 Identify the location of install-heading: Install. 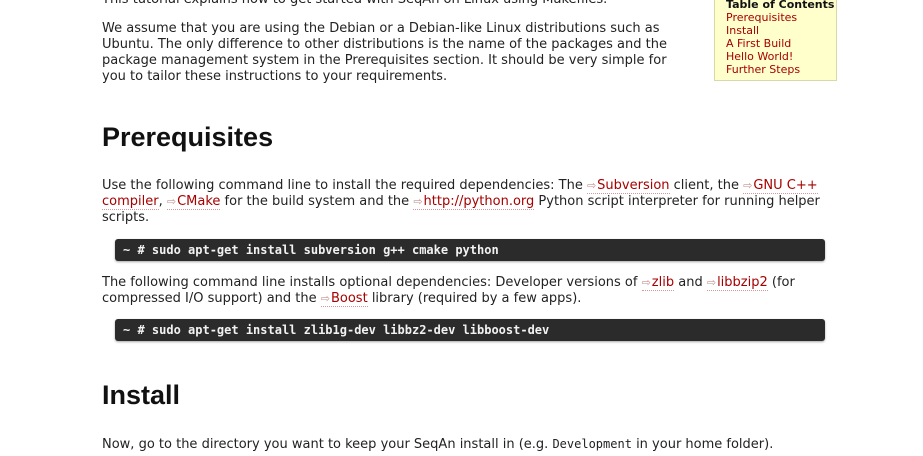
(141, 395).